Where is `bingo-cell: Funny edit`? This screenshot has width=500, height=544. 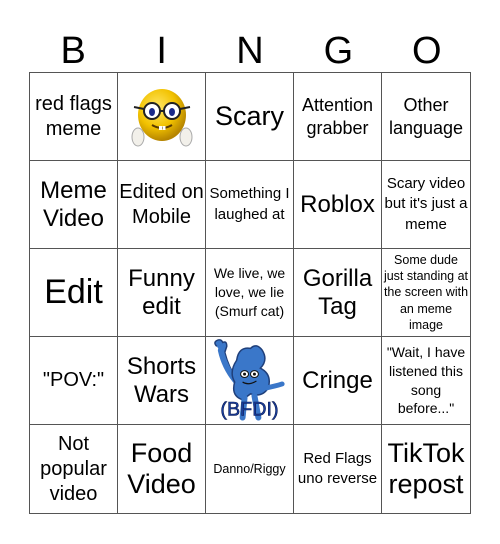 bingo-cell: Funny edit is located at coordinates (162, 293).